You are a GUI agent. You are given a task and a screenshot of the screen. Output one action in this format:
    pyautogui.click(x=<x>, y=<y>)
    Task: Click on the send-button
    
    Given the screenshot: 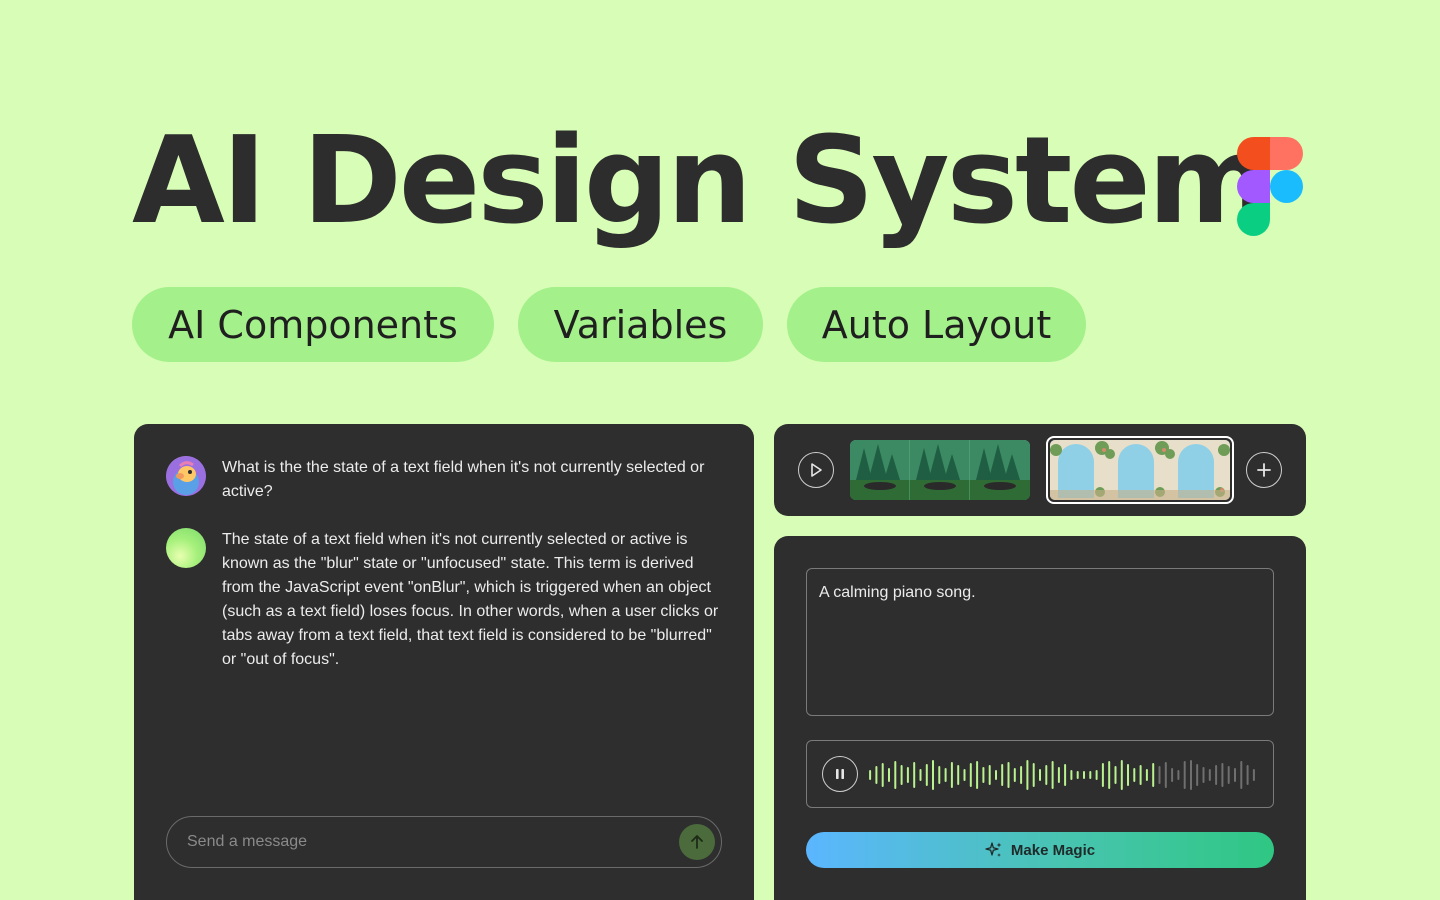 What is the action you would take?
    pyautogui.click(x=697, y=842)
    